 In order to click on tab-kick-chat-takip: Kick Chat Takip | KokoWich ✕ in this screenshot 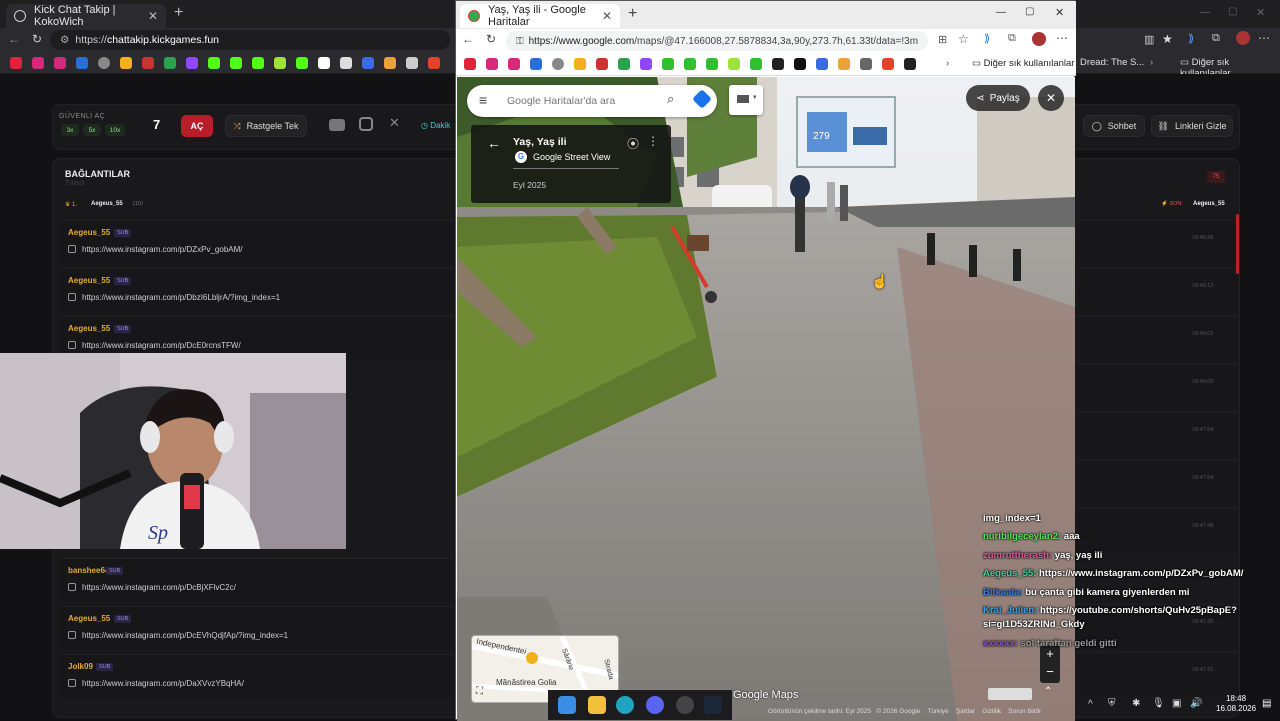, I will do `click(86, 16)`.